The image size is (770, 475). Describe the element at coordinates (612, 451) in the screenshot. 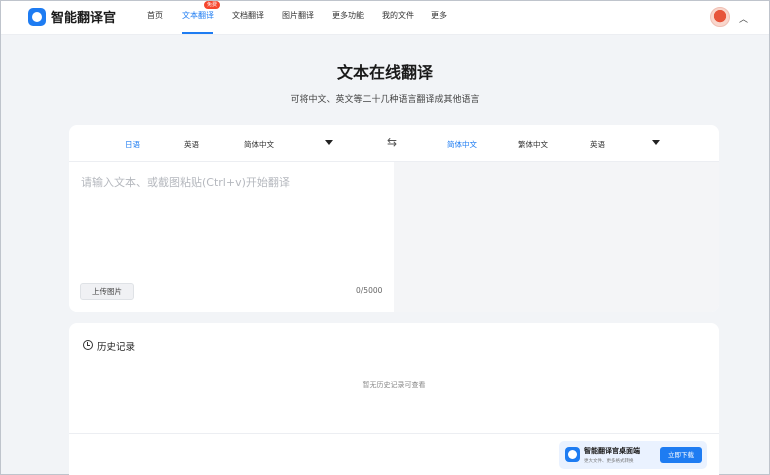

I see `promo-title: 智能翻译官桌面端` at that location.